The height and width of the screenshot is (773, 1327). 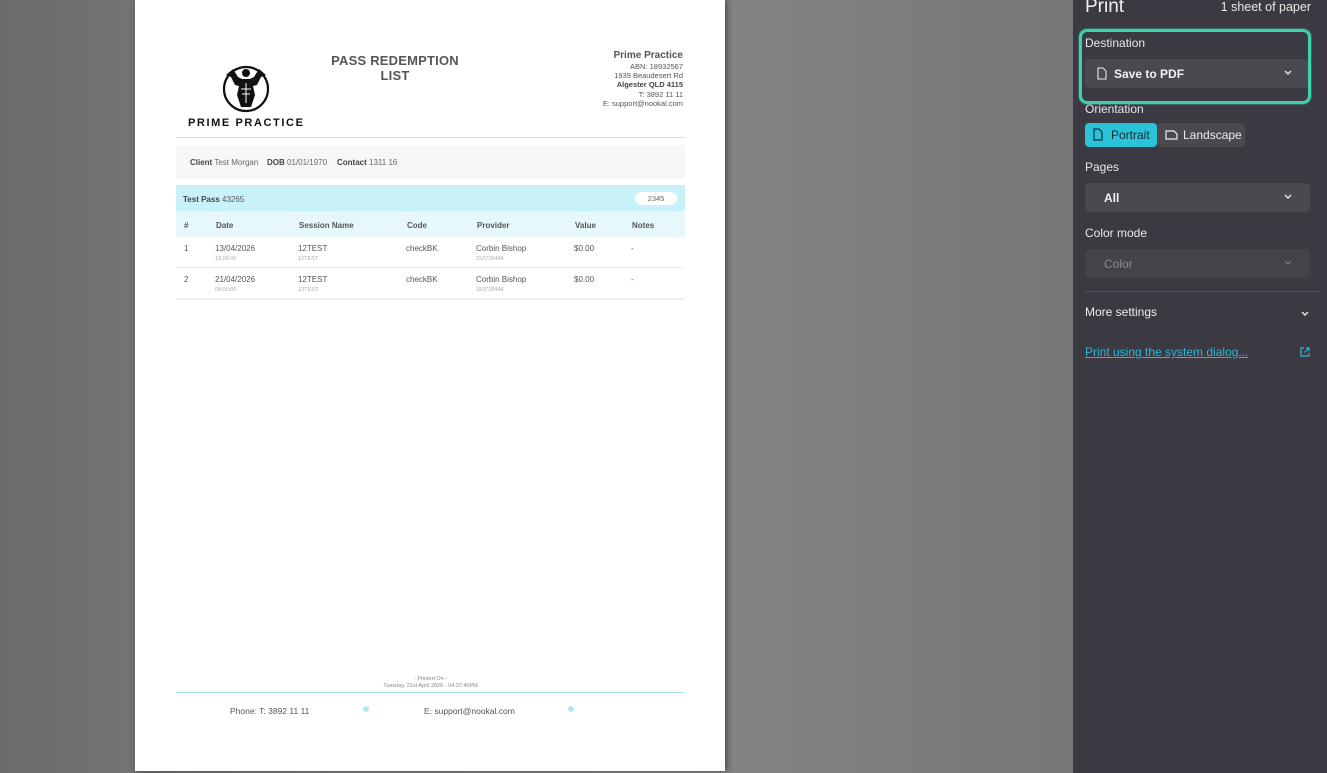 I want to click on orientation-label: Orientation, so click(x=1114, y=109).